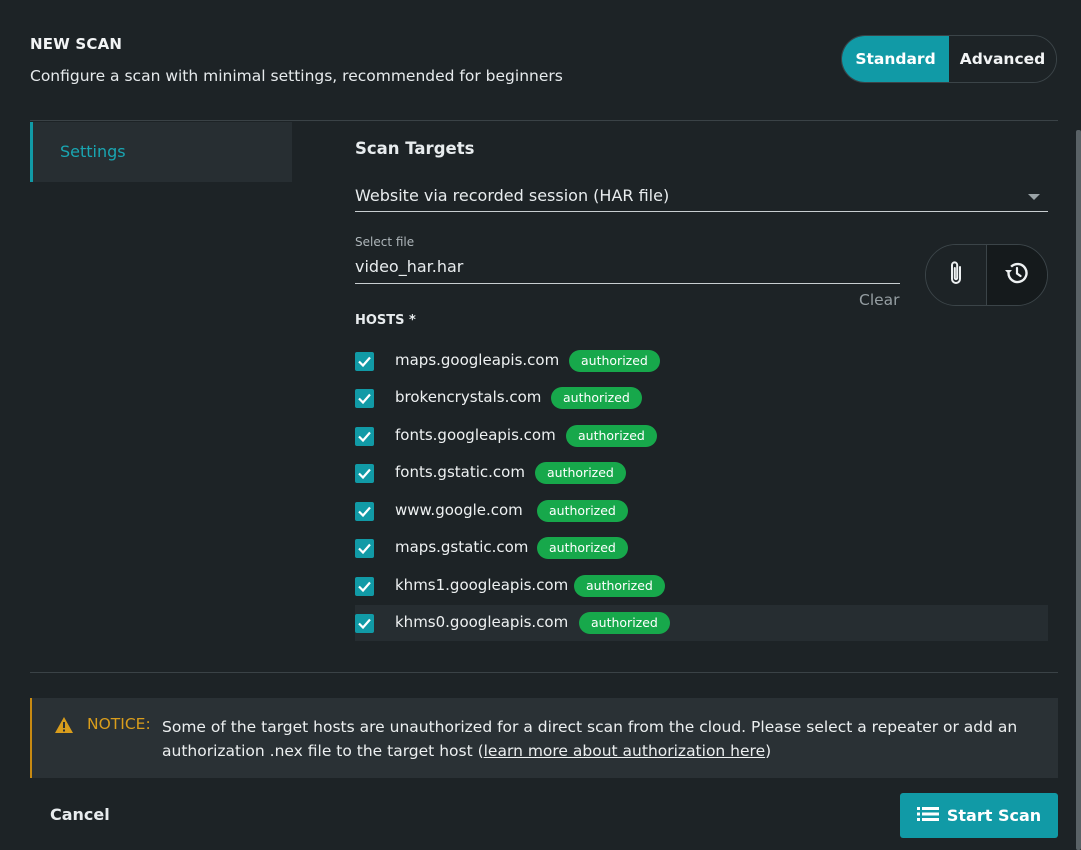 The height and width of the screenshot is (850, 1081). What do you see at coordinates (544, 120) in the screenshot?
I see `header-divider` at bounding box center [544, 120].